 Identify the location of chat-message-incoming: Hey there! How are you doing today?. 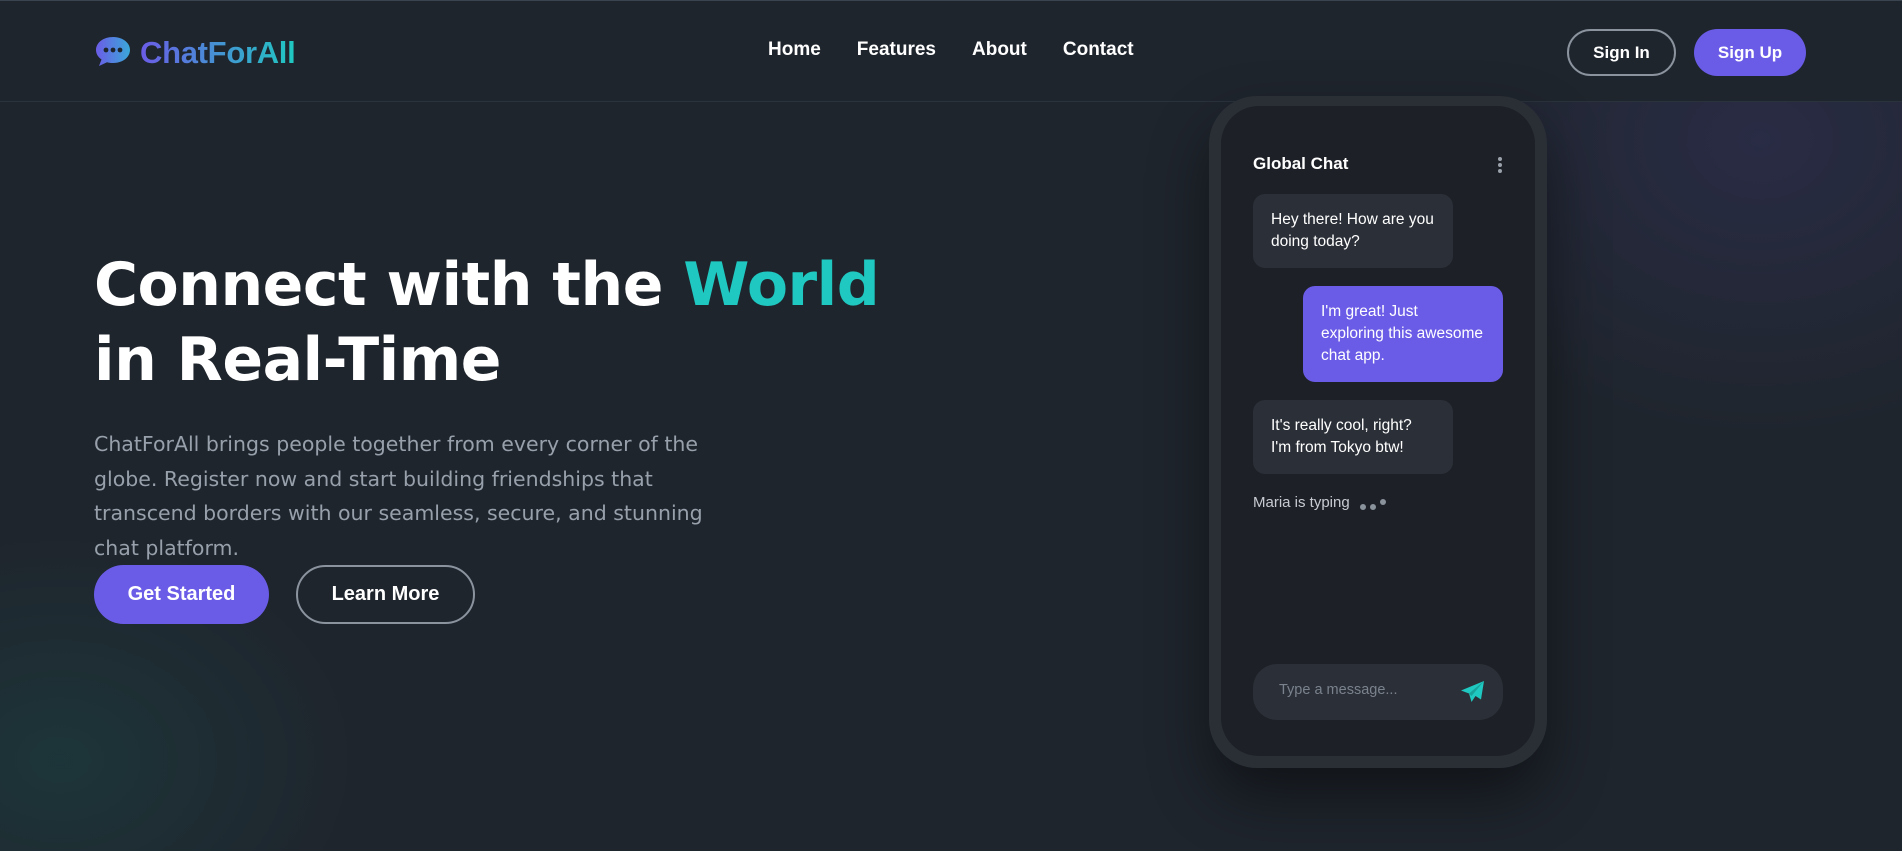
(1353, 231).